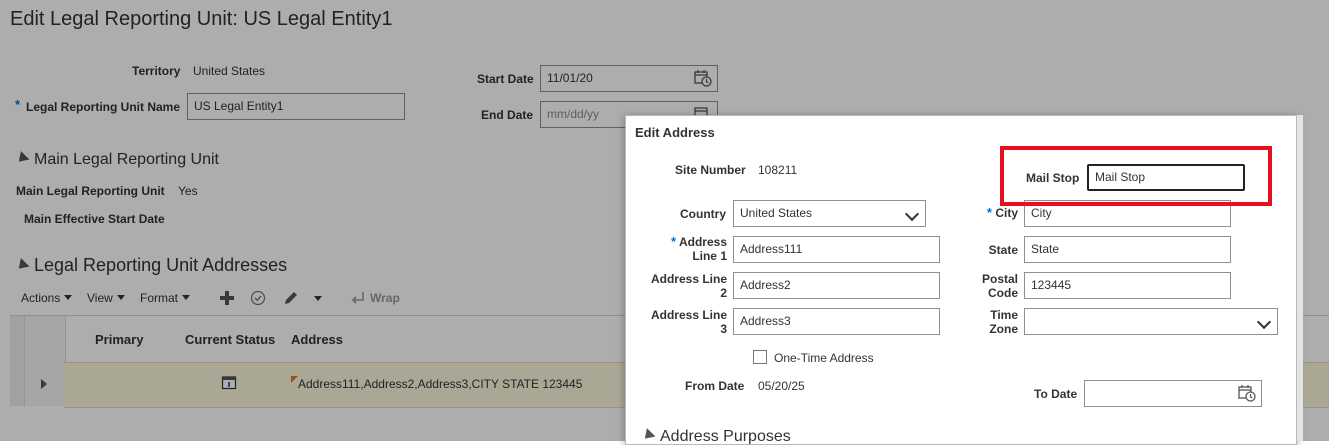  What do you see at coordinates (723, 329) in the screenshot?
I see `address3-label-line2: 3` at bounding box center [723, 329].